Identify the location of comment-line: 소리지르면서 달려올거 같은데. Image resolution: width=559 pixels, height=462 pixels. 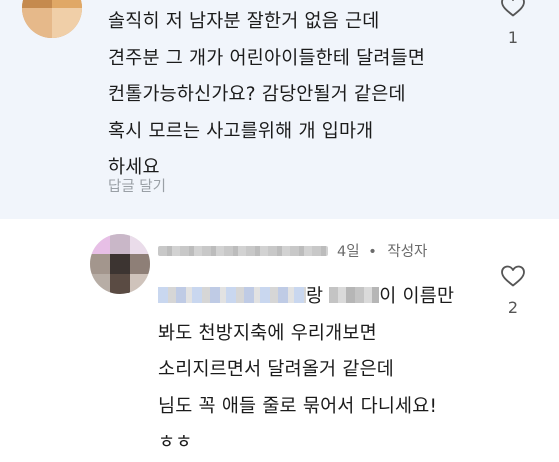
(276, 369).